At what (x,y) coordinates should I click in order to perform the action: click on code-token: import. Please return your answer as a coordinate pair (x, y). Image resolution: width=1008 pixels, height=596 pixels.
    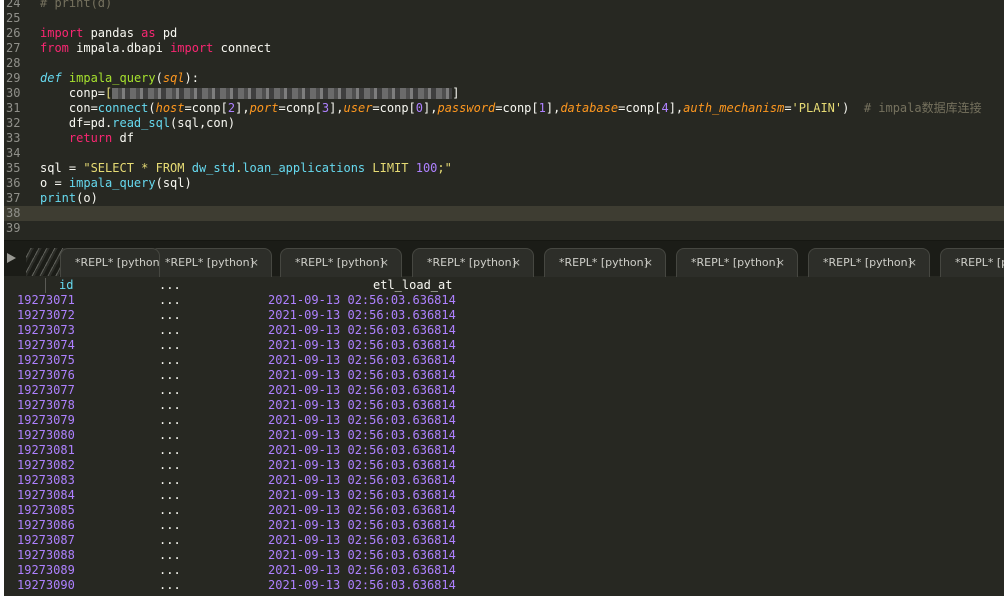
    Looking at the image, I should click on (192, 48).